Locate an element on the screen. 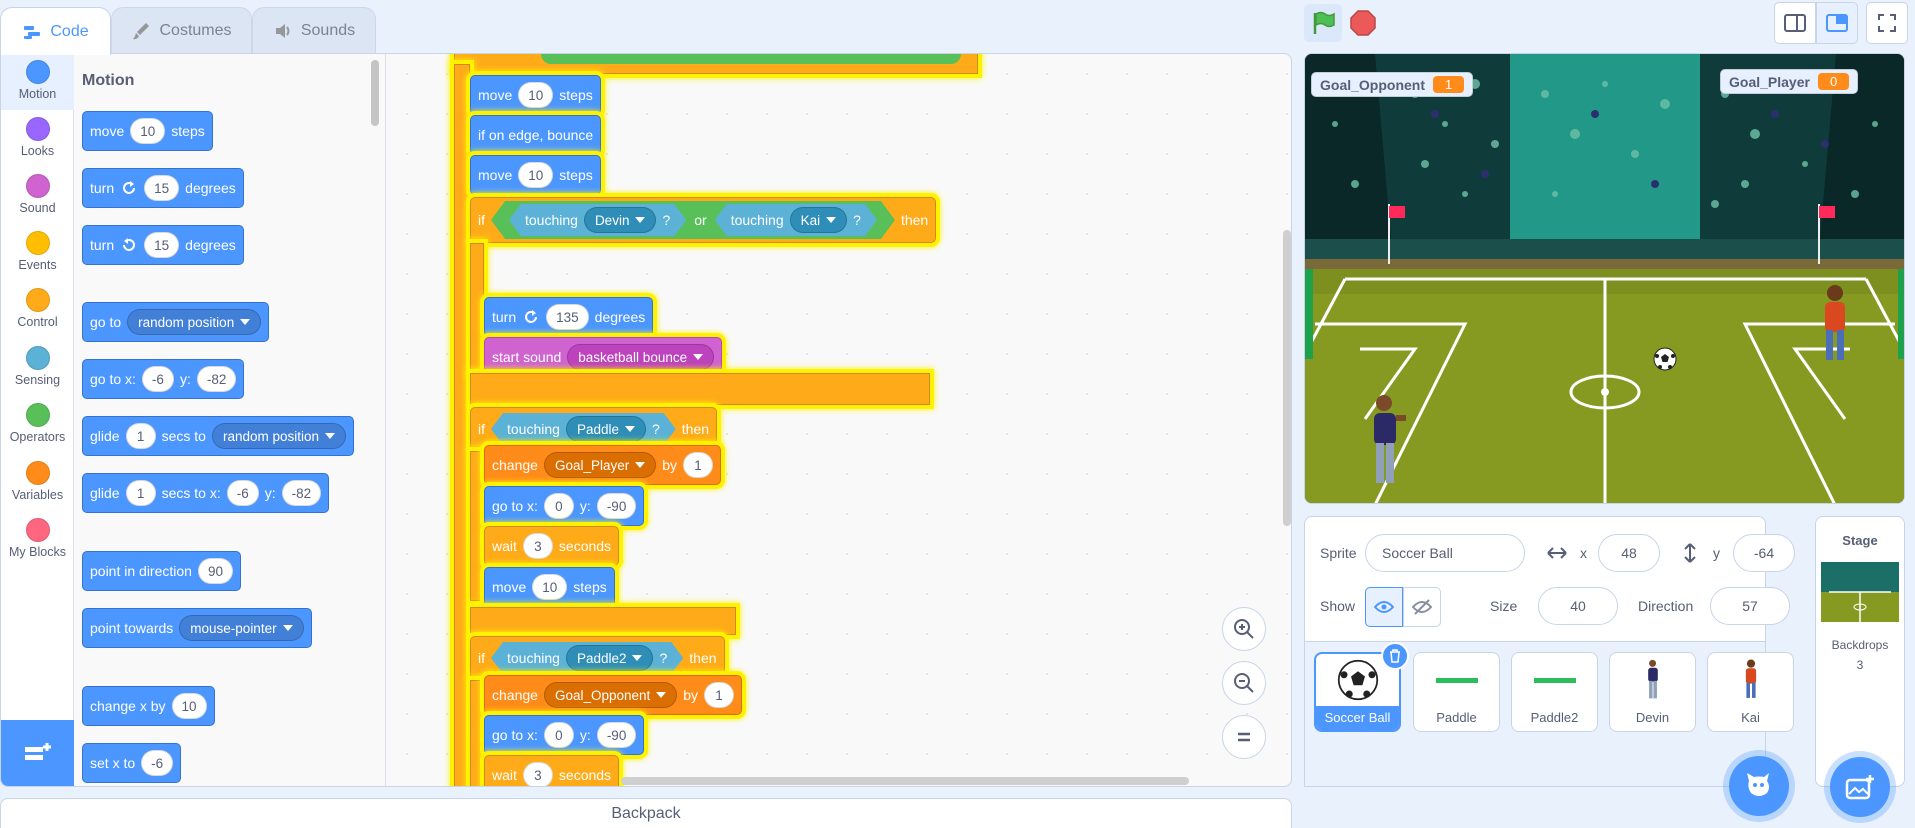  category-looks: Looks is located at coordinates (37, 139).